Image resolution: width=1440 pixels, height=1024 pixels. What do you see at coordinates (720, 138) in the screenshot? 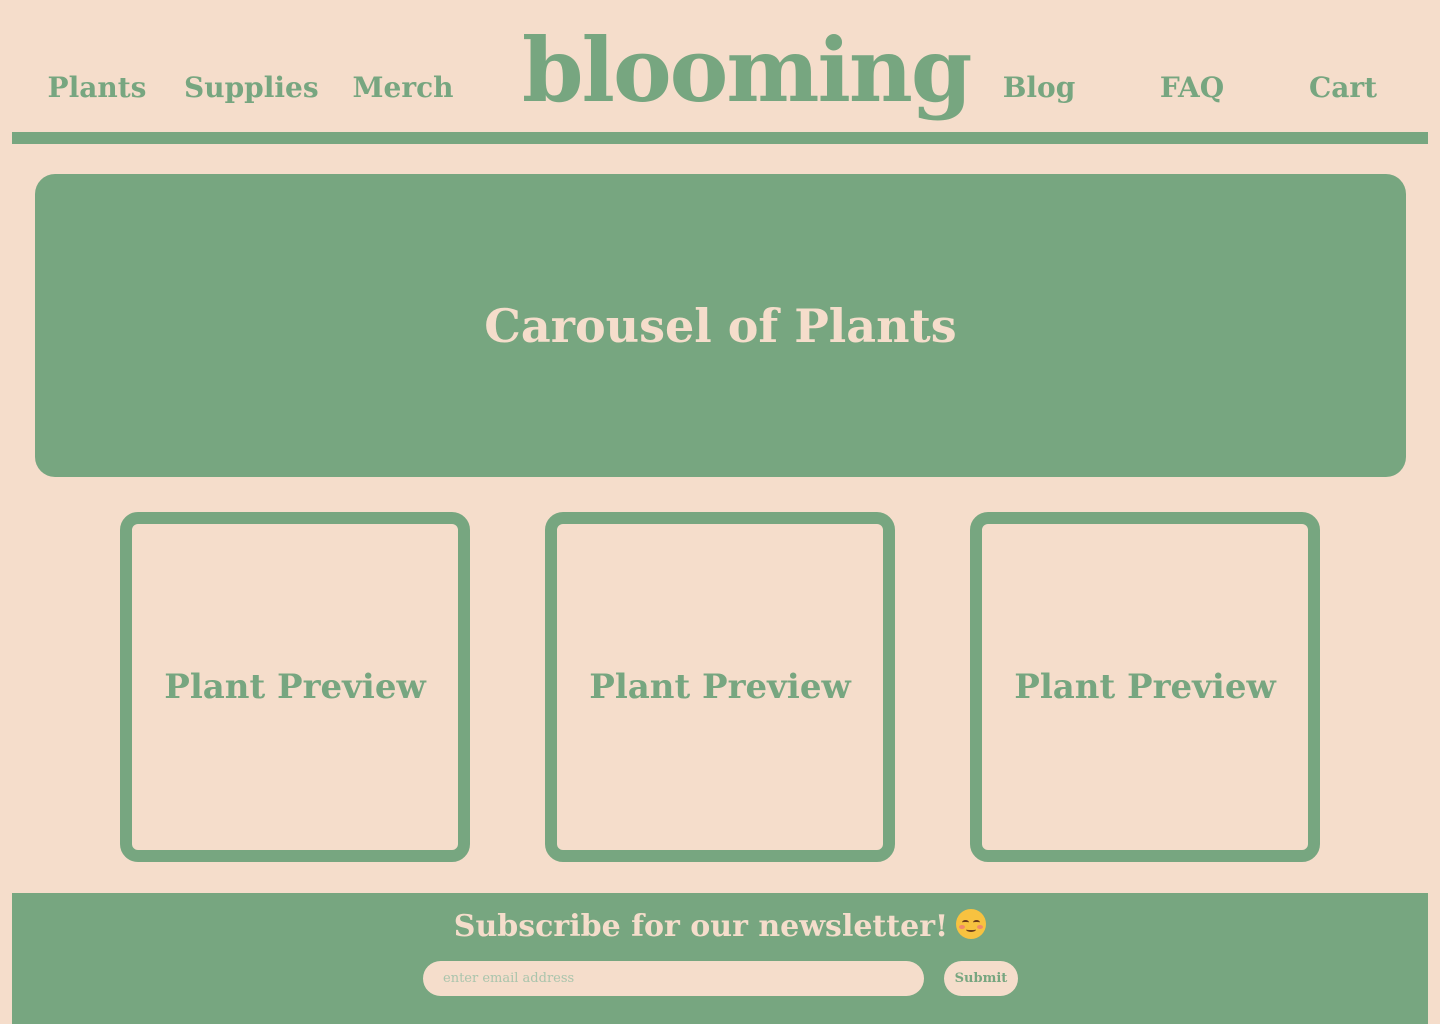
I see `header-divider` at bounding box center [720, 138].